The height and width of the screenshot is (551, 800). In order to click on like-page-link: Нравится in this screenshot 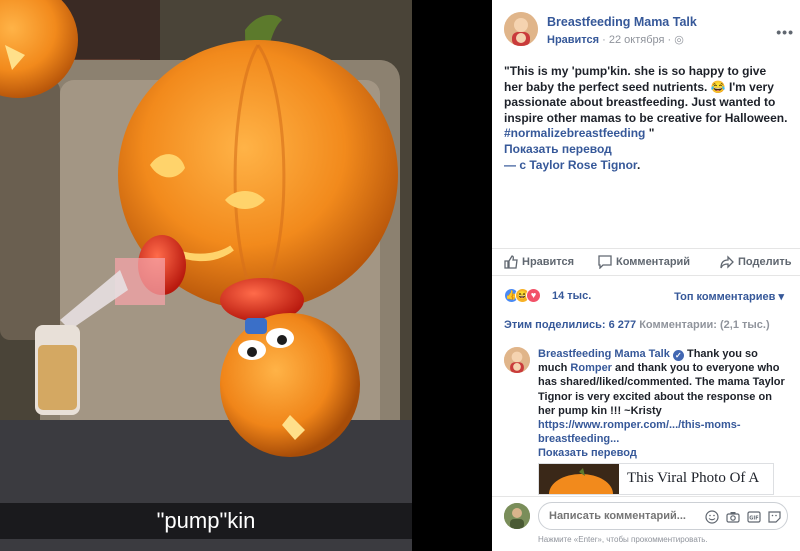, I will do `click(573, 40)`.